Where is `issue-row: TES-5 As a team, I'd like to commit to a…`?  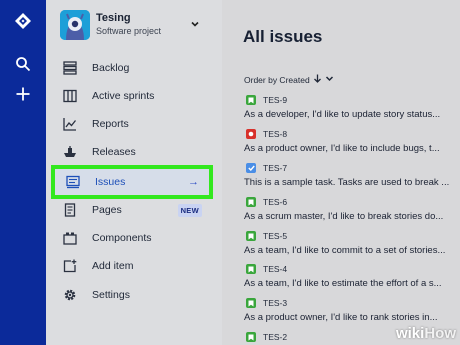
issue-row: TES-5 As a team, I'd like to commit to a… is located at coordinates (352, 247).